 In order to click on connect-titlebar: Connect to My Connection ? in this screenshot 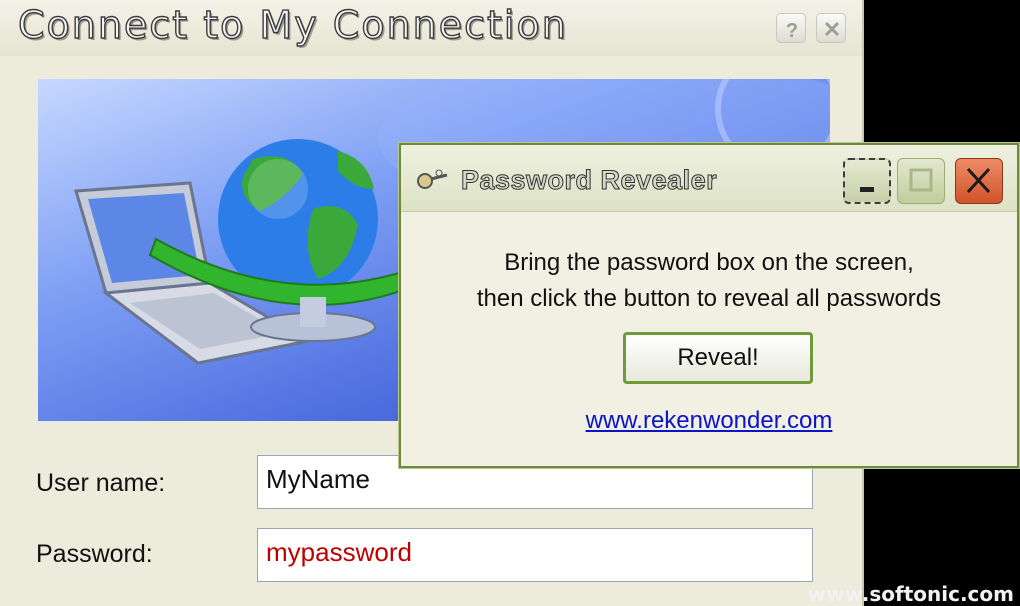, I will do `click(431, 28)`.